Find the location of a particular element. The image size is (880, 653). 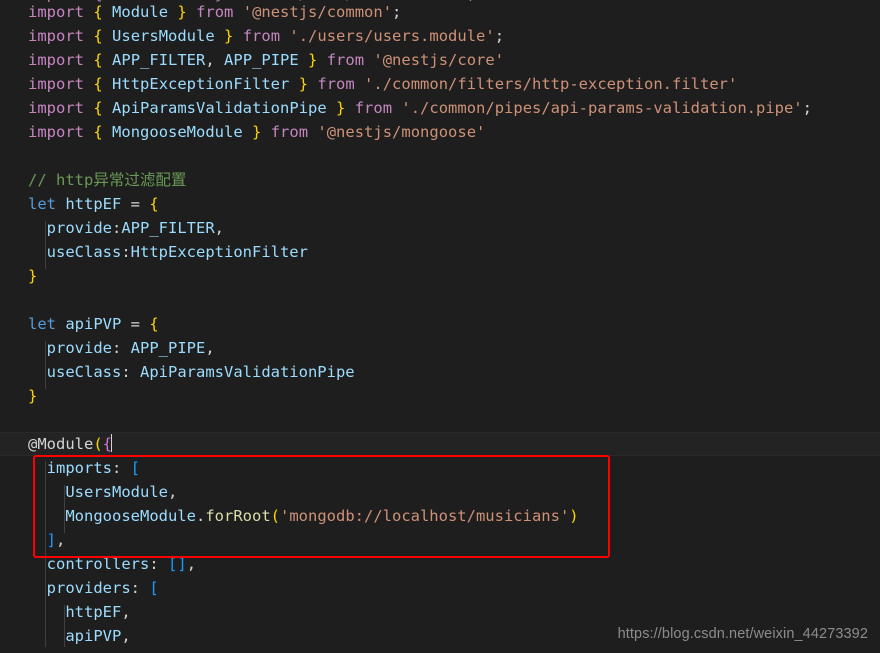

code-line: let apiPVP = { is located at coordinates (440, 324).